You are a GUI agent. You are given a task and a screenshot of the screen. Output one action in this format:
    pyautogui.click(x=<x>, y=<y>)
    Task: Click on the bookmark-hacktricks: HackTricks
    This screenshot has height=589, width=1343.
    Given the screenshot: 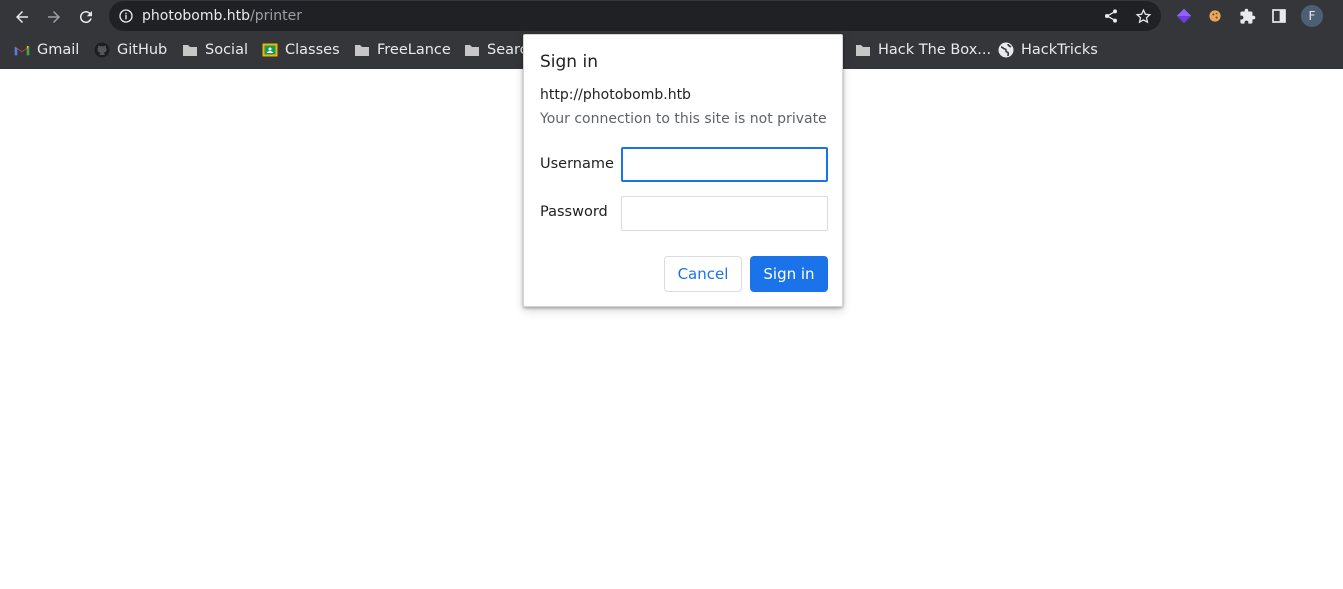 What is the action you would take?
    pyautogui.click(x=1048, y=50)
    